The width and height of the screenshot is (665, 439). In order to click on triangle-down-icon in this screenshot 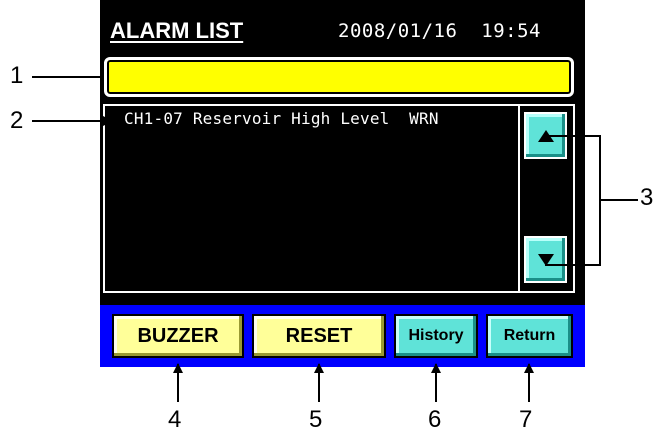, I will do `click(545, 259)`.